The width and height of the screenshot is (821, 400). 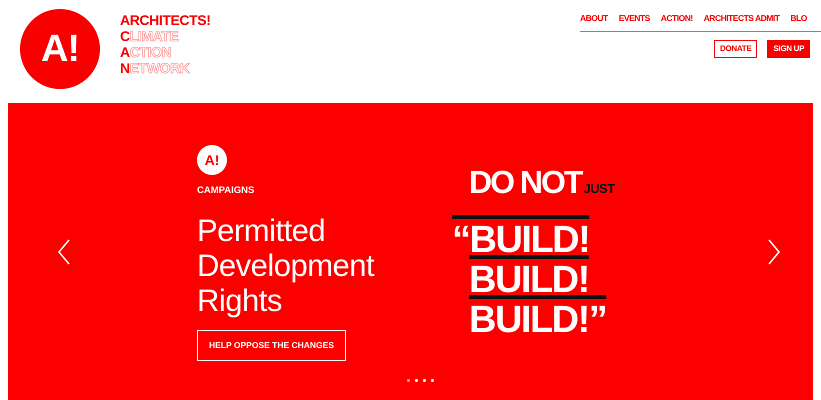 I want to click on category-label: CAMPAIGNS, so click(x=225, y=191).